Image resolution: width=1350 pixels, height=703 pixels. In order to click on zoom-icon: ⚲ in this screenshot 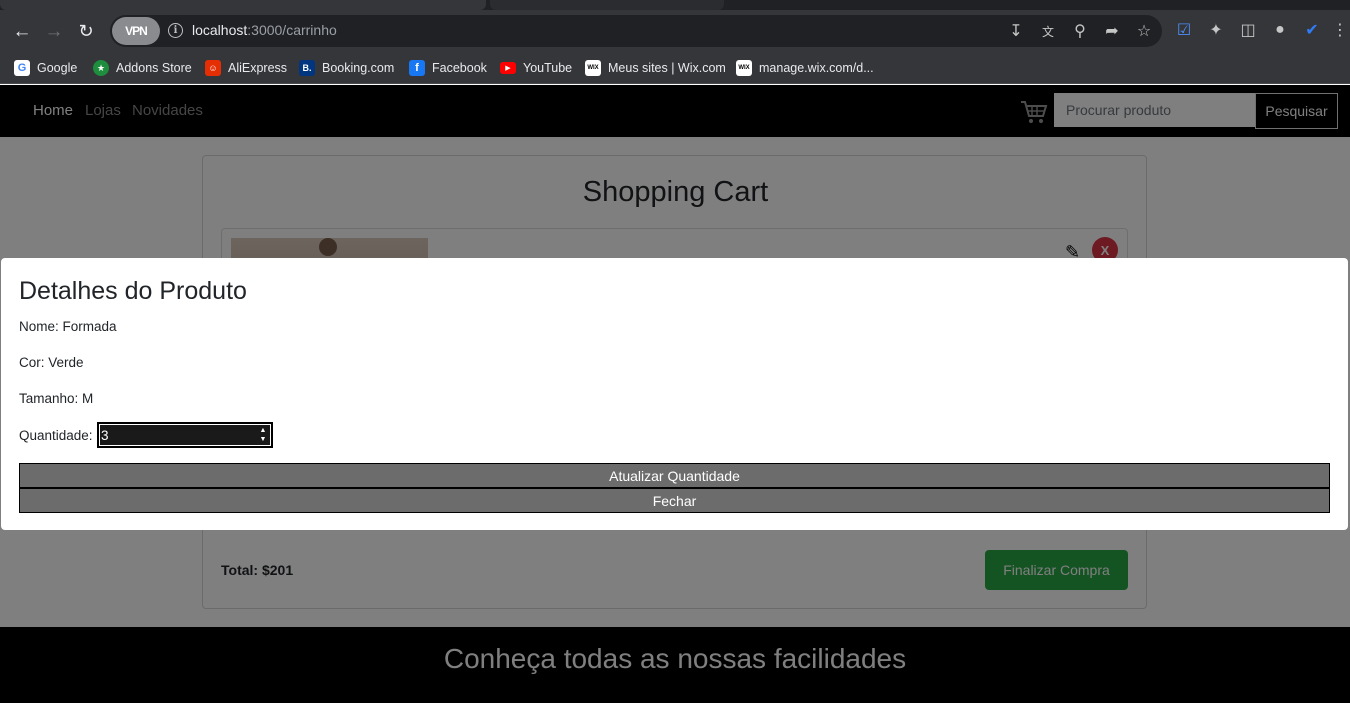, I will do `click(1080, 31)`.